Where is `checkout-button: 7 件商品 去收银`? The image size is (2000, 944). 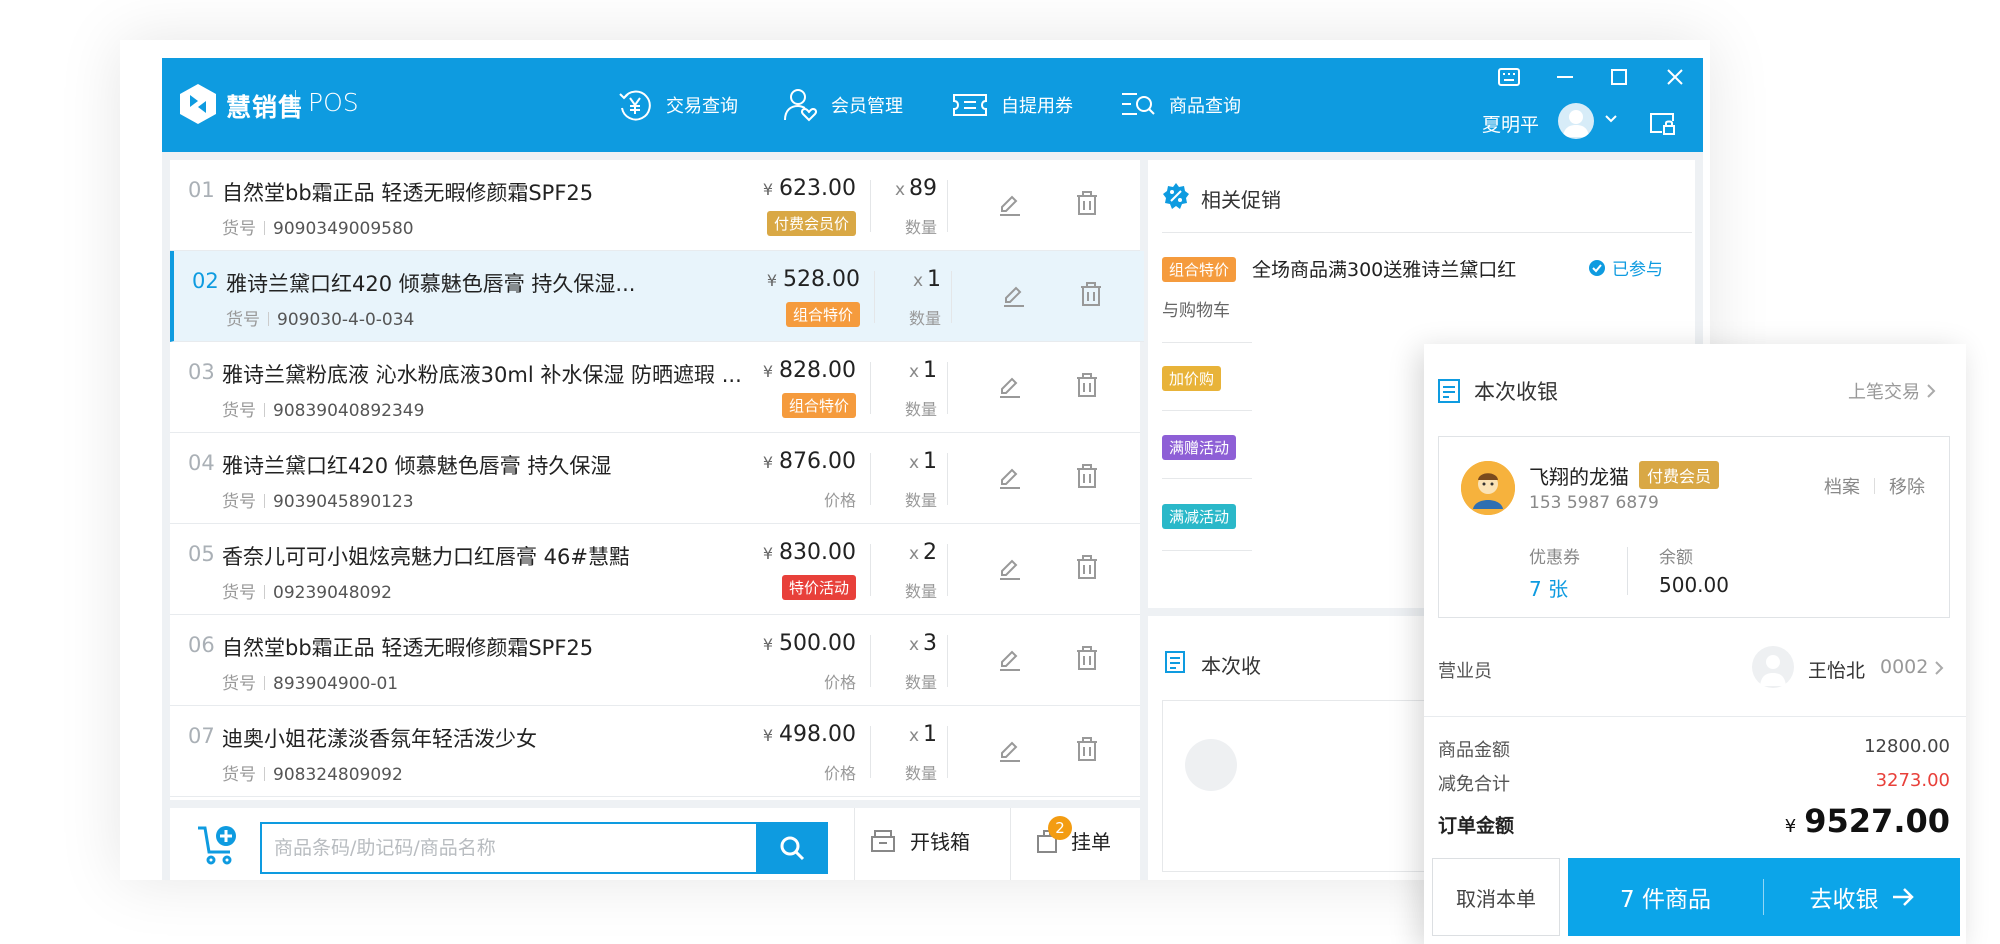 checkout-button: 7 件商品 去收银 is located at coordinates (1764, 897).